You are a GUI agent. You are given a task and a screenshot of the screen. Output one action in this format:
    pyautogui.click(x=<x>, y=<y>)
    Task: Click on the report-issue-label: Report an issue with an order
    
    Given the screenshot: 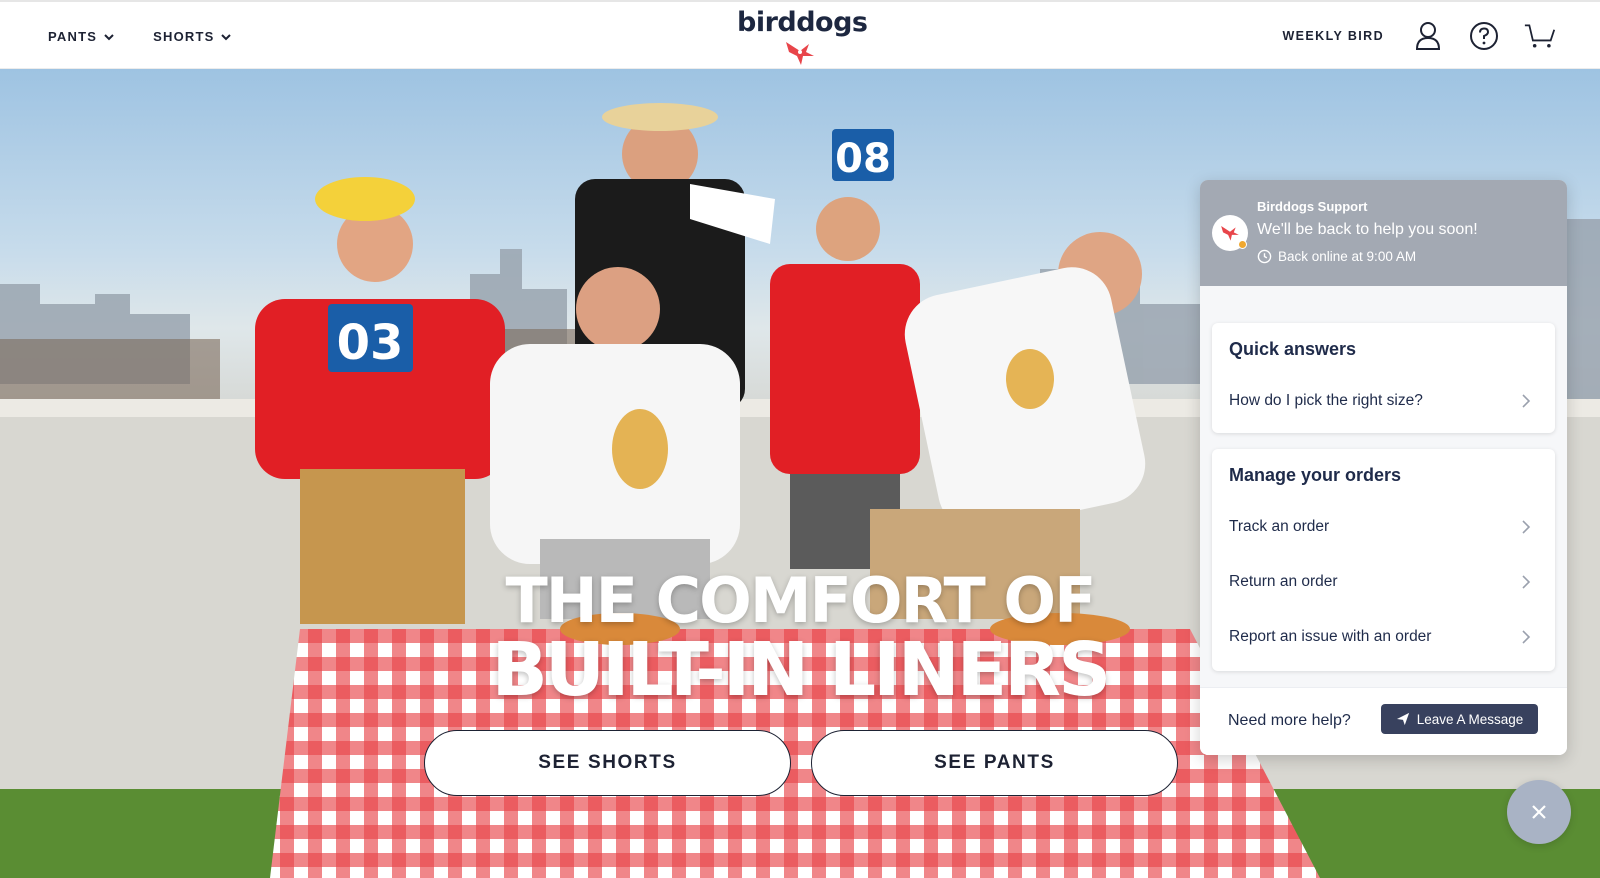 What is the action you would take?
    pyautogui.click(x=1330, y=636)
    